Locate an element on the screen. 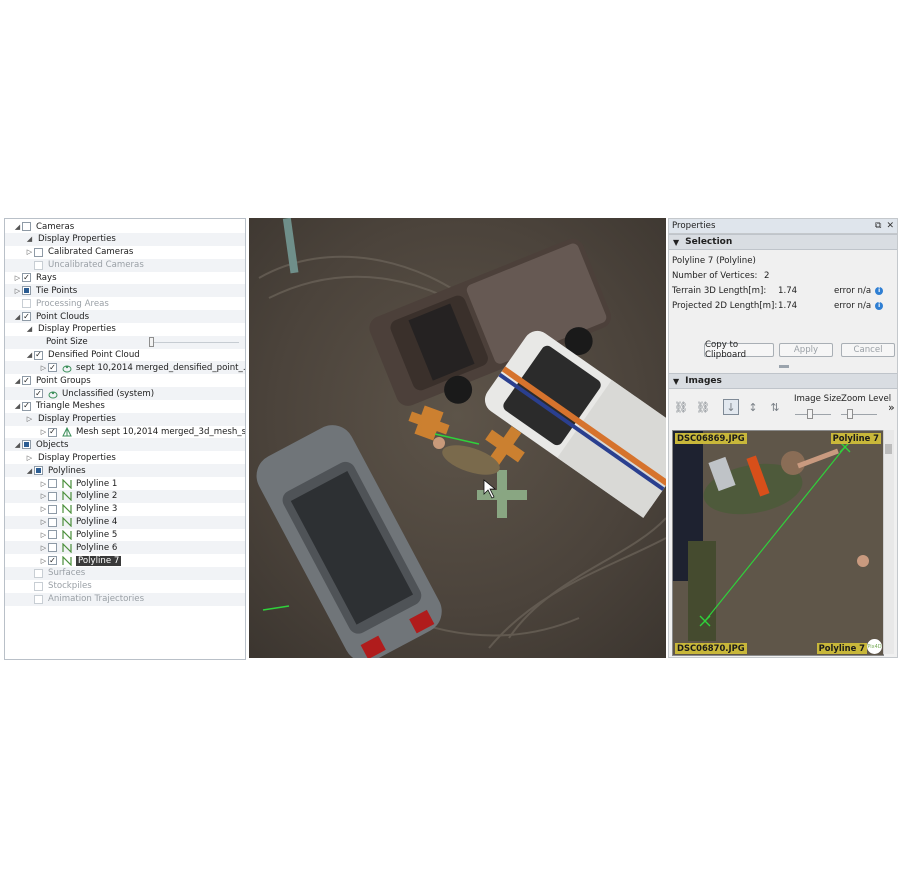  close-icon: ✕ is located at coordinates (890, 226).